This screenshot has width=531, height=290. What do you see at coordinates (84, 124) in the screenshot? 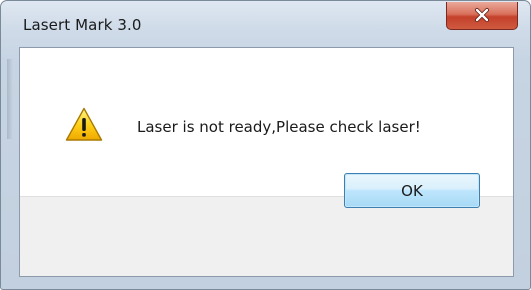
I see `warning-icon` at bounding box center [84, 124].